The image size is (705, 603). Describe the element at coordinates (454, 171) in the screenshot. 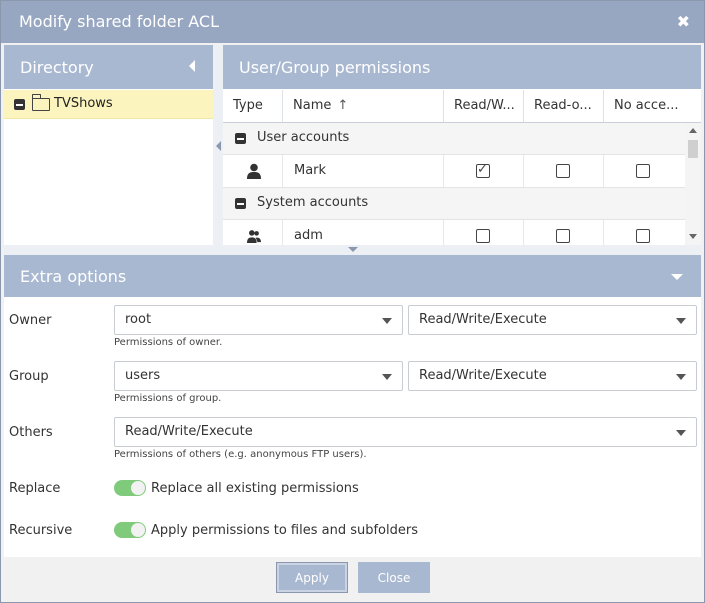

I see `table-row: Mark` at that location.